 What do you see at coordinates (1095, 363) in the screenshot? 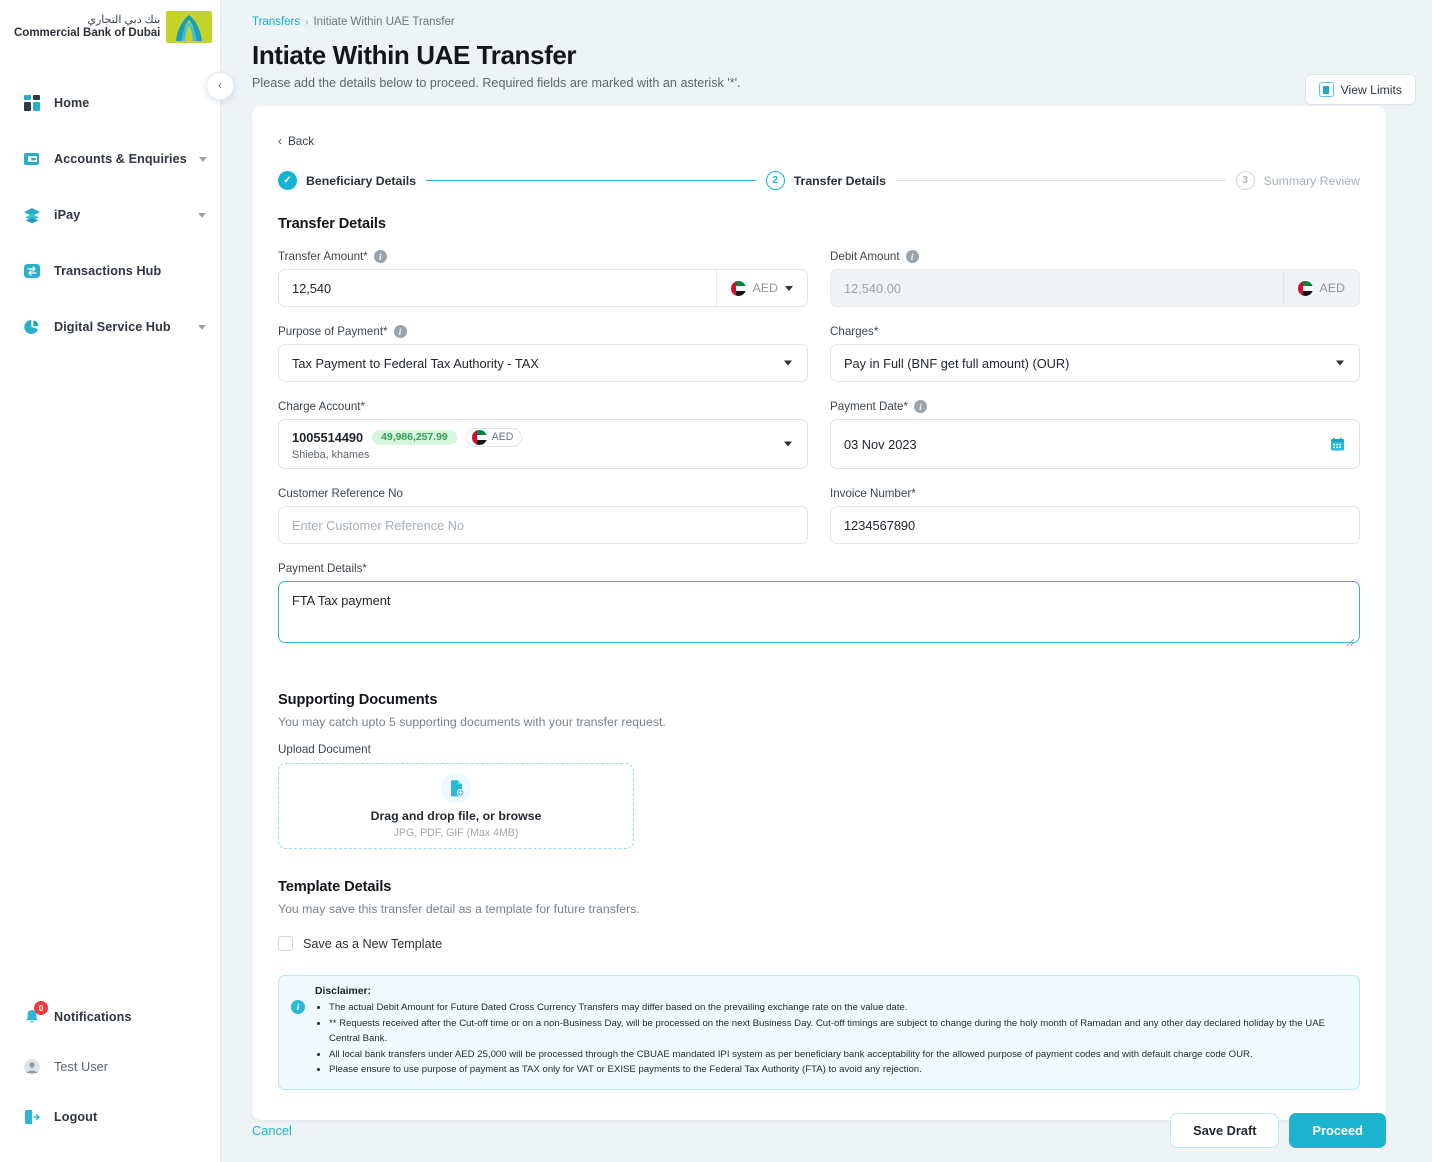
I see `charges-select: Pay in Full (BNF get full amount) (OUR)` at bounding box center [1095, 363].